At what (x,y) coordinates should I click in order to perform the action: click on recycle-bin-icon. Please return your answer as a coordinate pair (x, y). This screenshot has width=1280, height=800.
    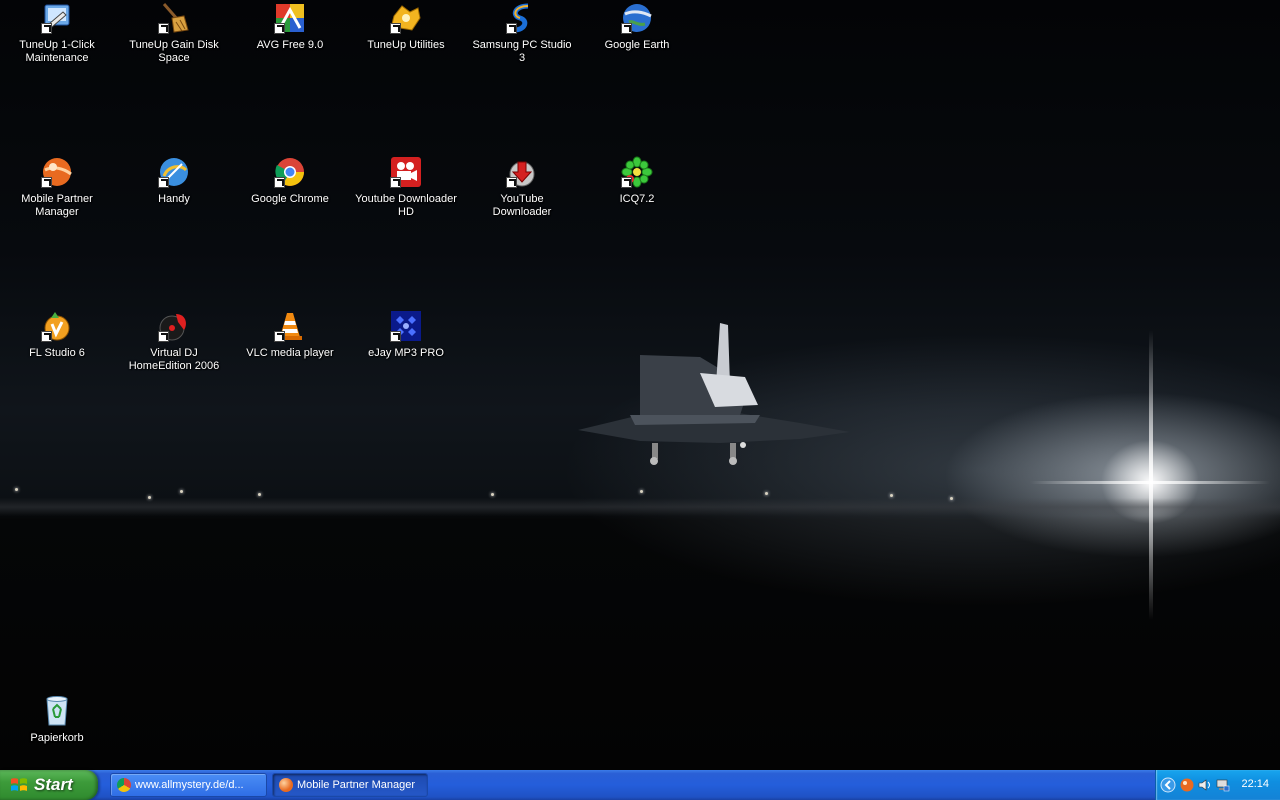
    Looking at the image, I should click on (57, 711).